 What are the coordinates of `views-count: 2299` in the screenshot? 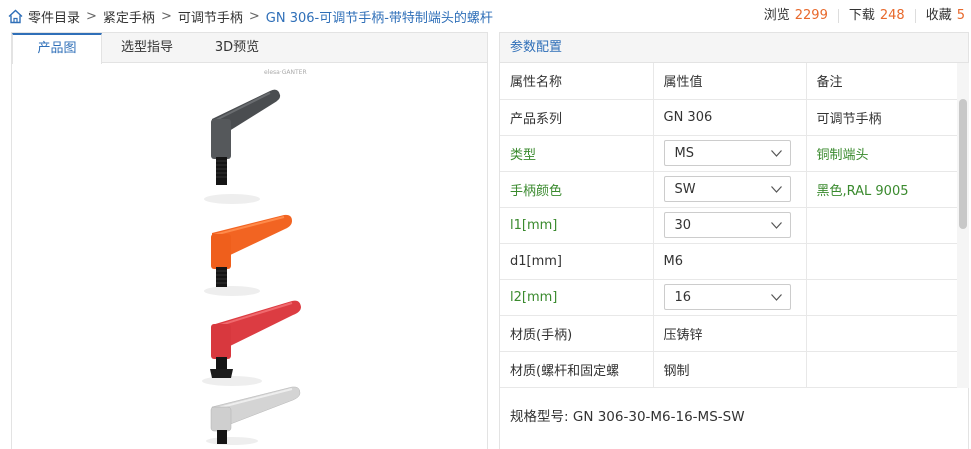 It's located at (811, 15).